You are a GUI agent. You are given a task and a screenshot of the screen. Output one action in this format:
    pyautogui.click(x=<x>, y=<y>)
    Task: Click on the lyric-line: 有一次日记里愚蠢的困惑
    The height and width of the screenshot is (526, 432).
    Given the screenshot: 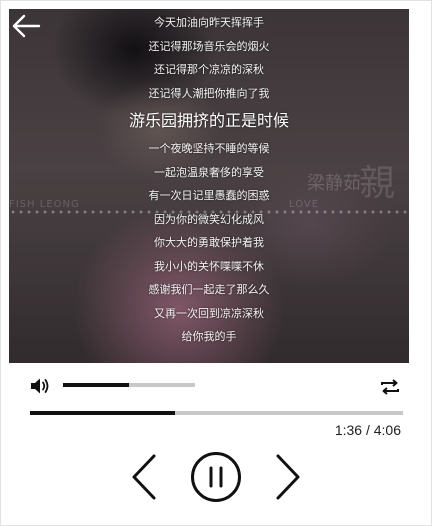 What is the action you would take?
    pyautogui.click(x=209, y=195)
    